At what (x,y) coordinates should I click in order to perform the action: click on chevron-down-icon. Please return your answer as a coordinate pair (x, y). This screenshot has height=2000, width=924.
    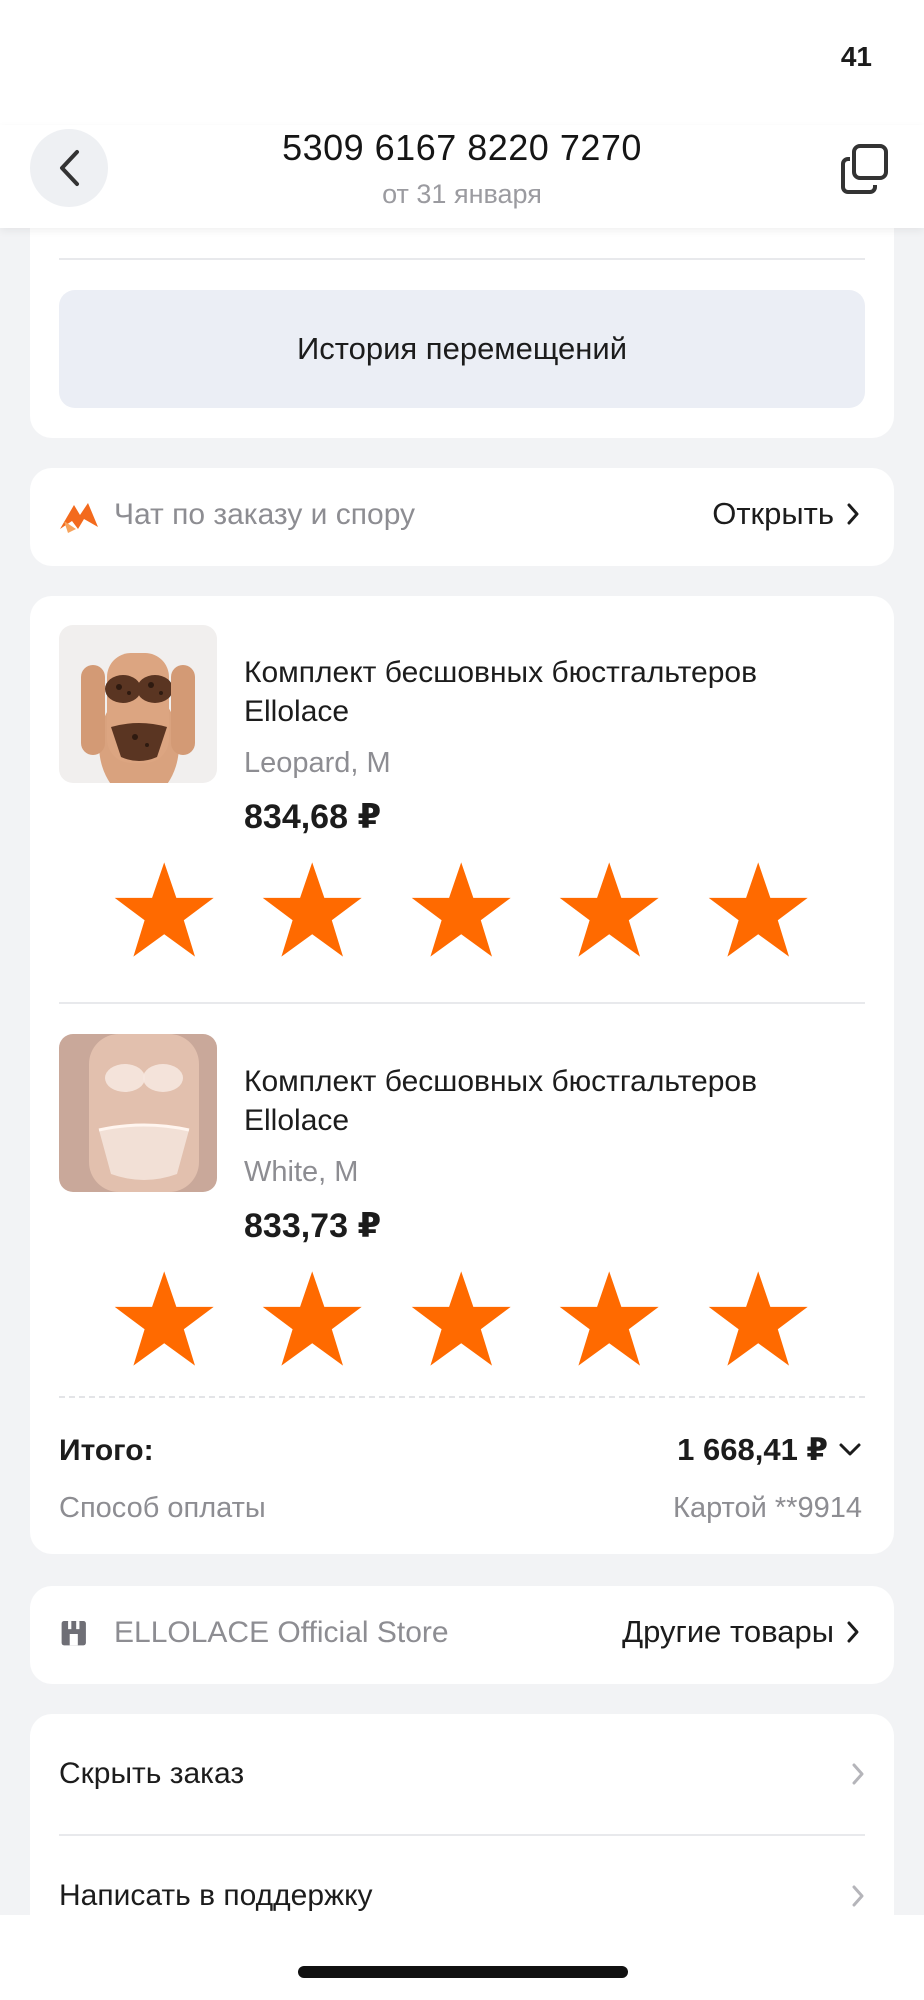
    Looking at the image, I should click on (850, 1449).